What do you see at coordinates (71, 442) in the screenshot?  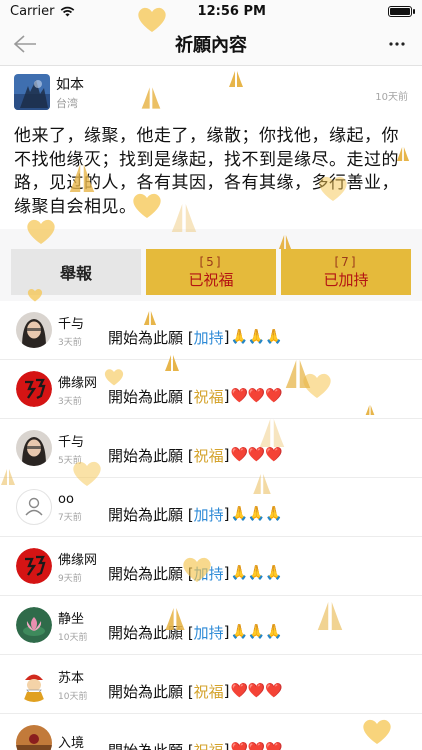 I see `record-name: 千与` at bounding box center [71, 442].